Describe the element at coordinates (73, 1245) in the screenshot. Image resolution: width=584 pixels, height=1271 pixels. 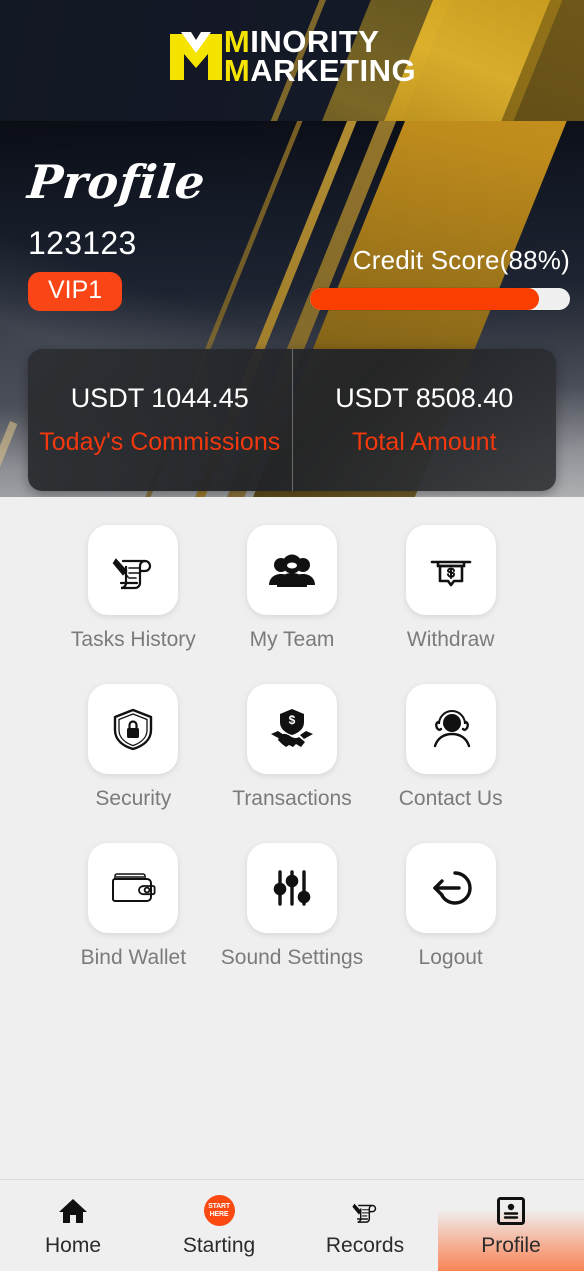
I see `tab-label: Home` at that location.